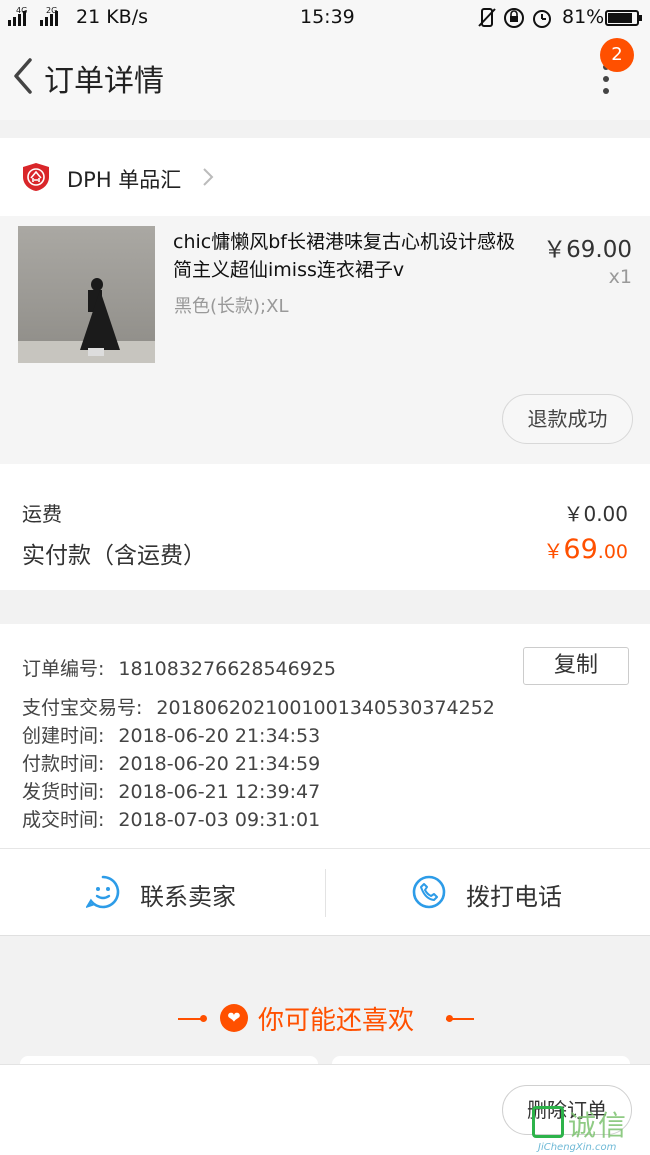 This screenshot has height=1155, width=650. Describe the element at coordinates (327, 17) in the screenshot. I see `clock: 15:39` at that location.